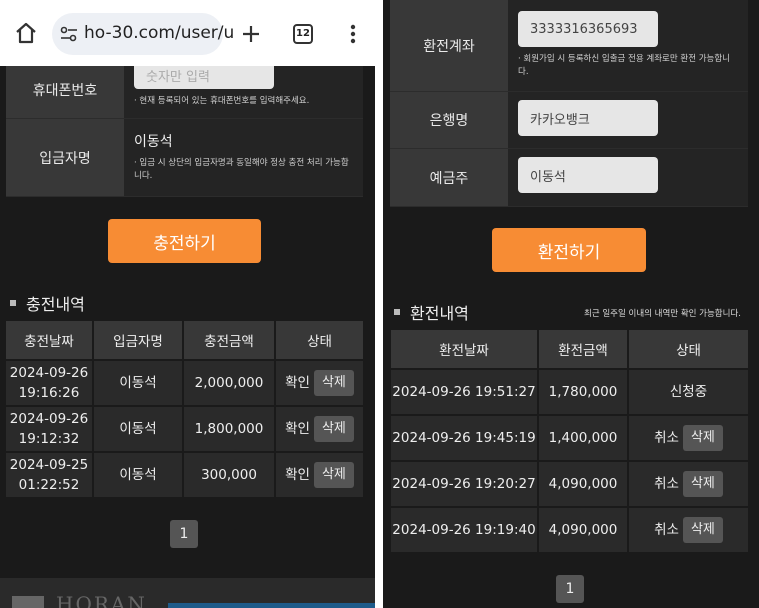 This screenshot has width=759, height=608. Describe the element at coordinates (319, 340) in the screenshot. I see `col-status: 상태` at that location.